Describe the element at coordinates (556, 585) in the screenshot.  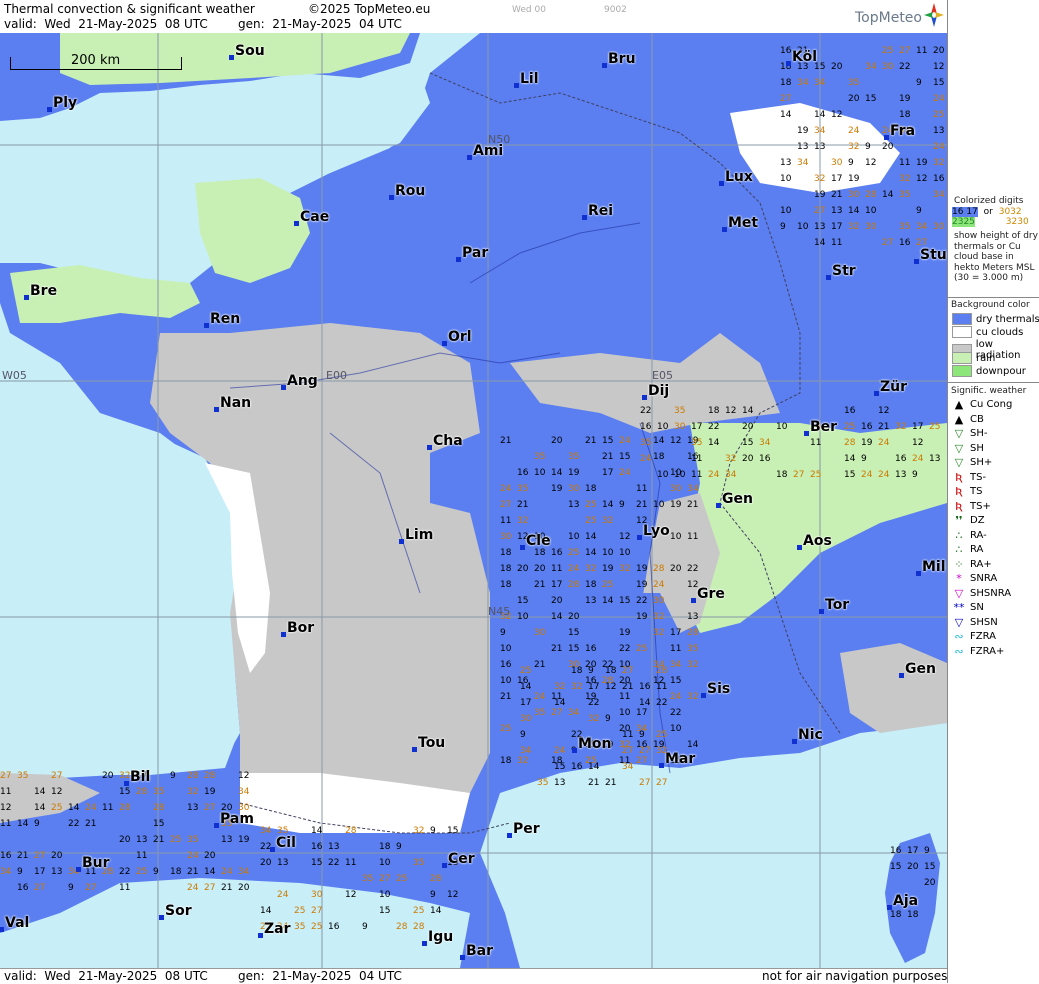
I see `thermal-value: 17` at that location.